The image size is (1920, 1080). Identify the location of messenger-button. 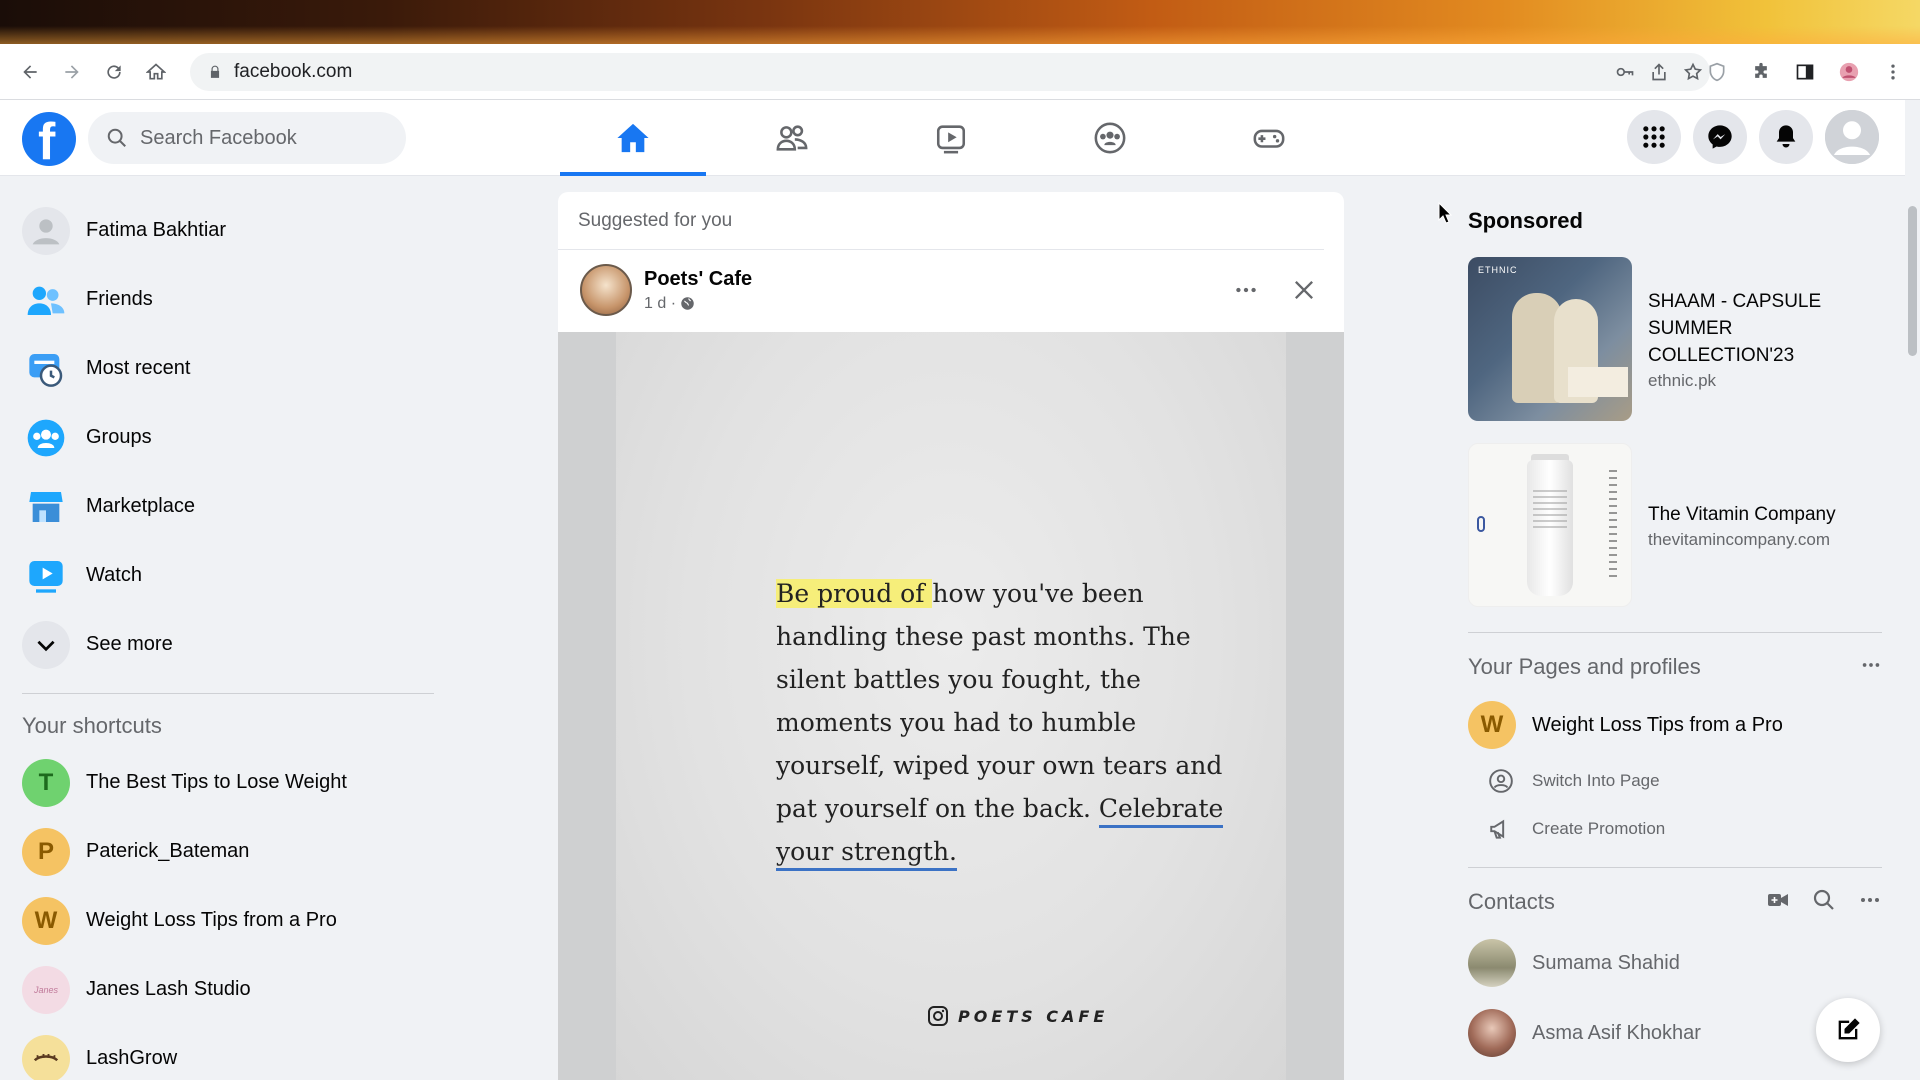
(1720, 137).